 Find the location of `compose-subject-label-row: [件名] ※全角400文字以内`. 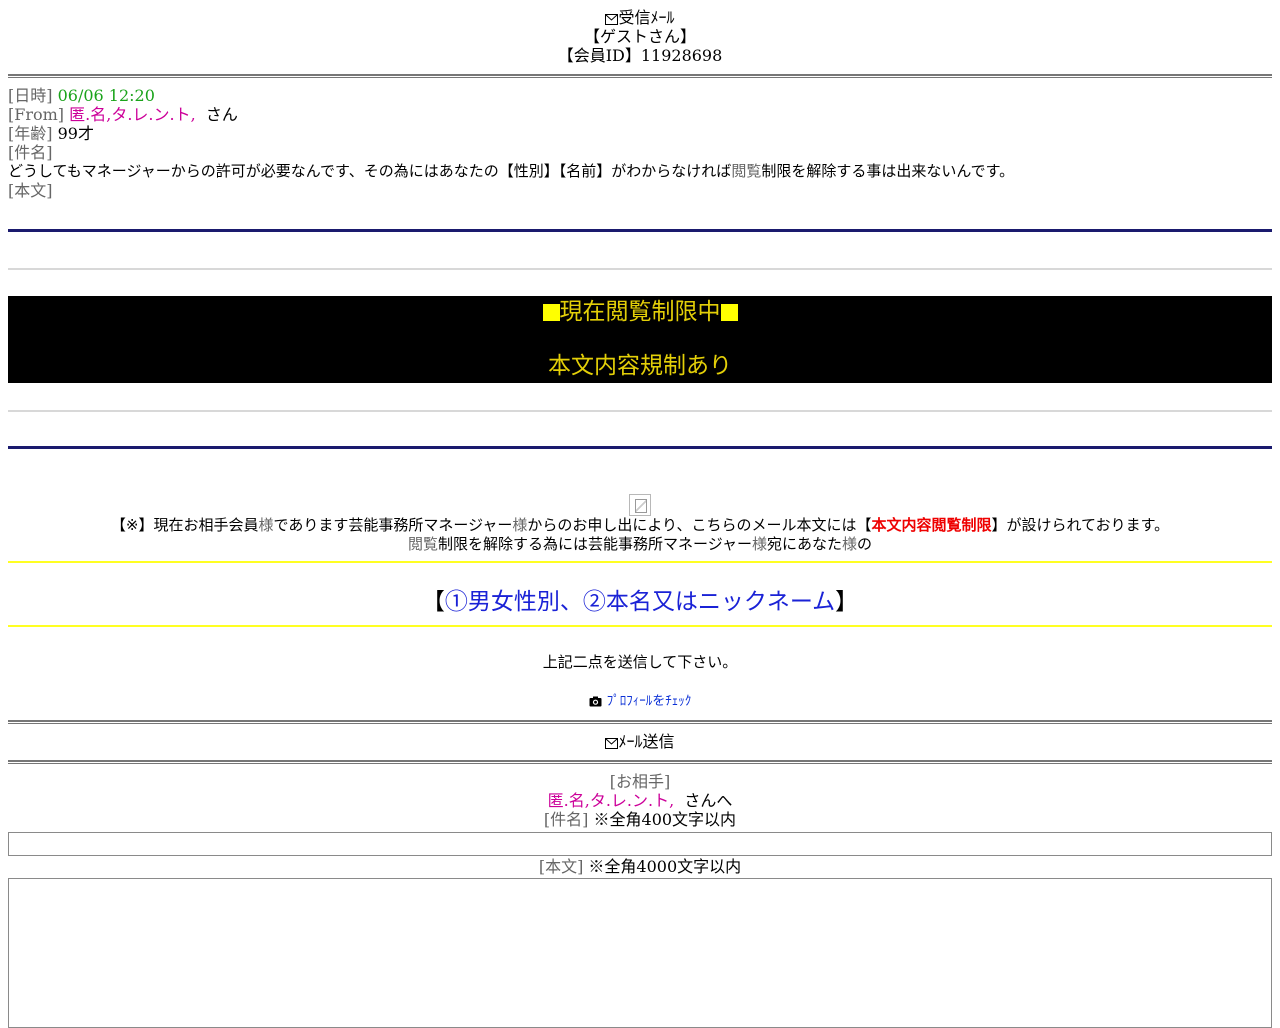

compose-subject-label-row: [件名] ※全角400文字以内 is located at coordinates (640, 819).